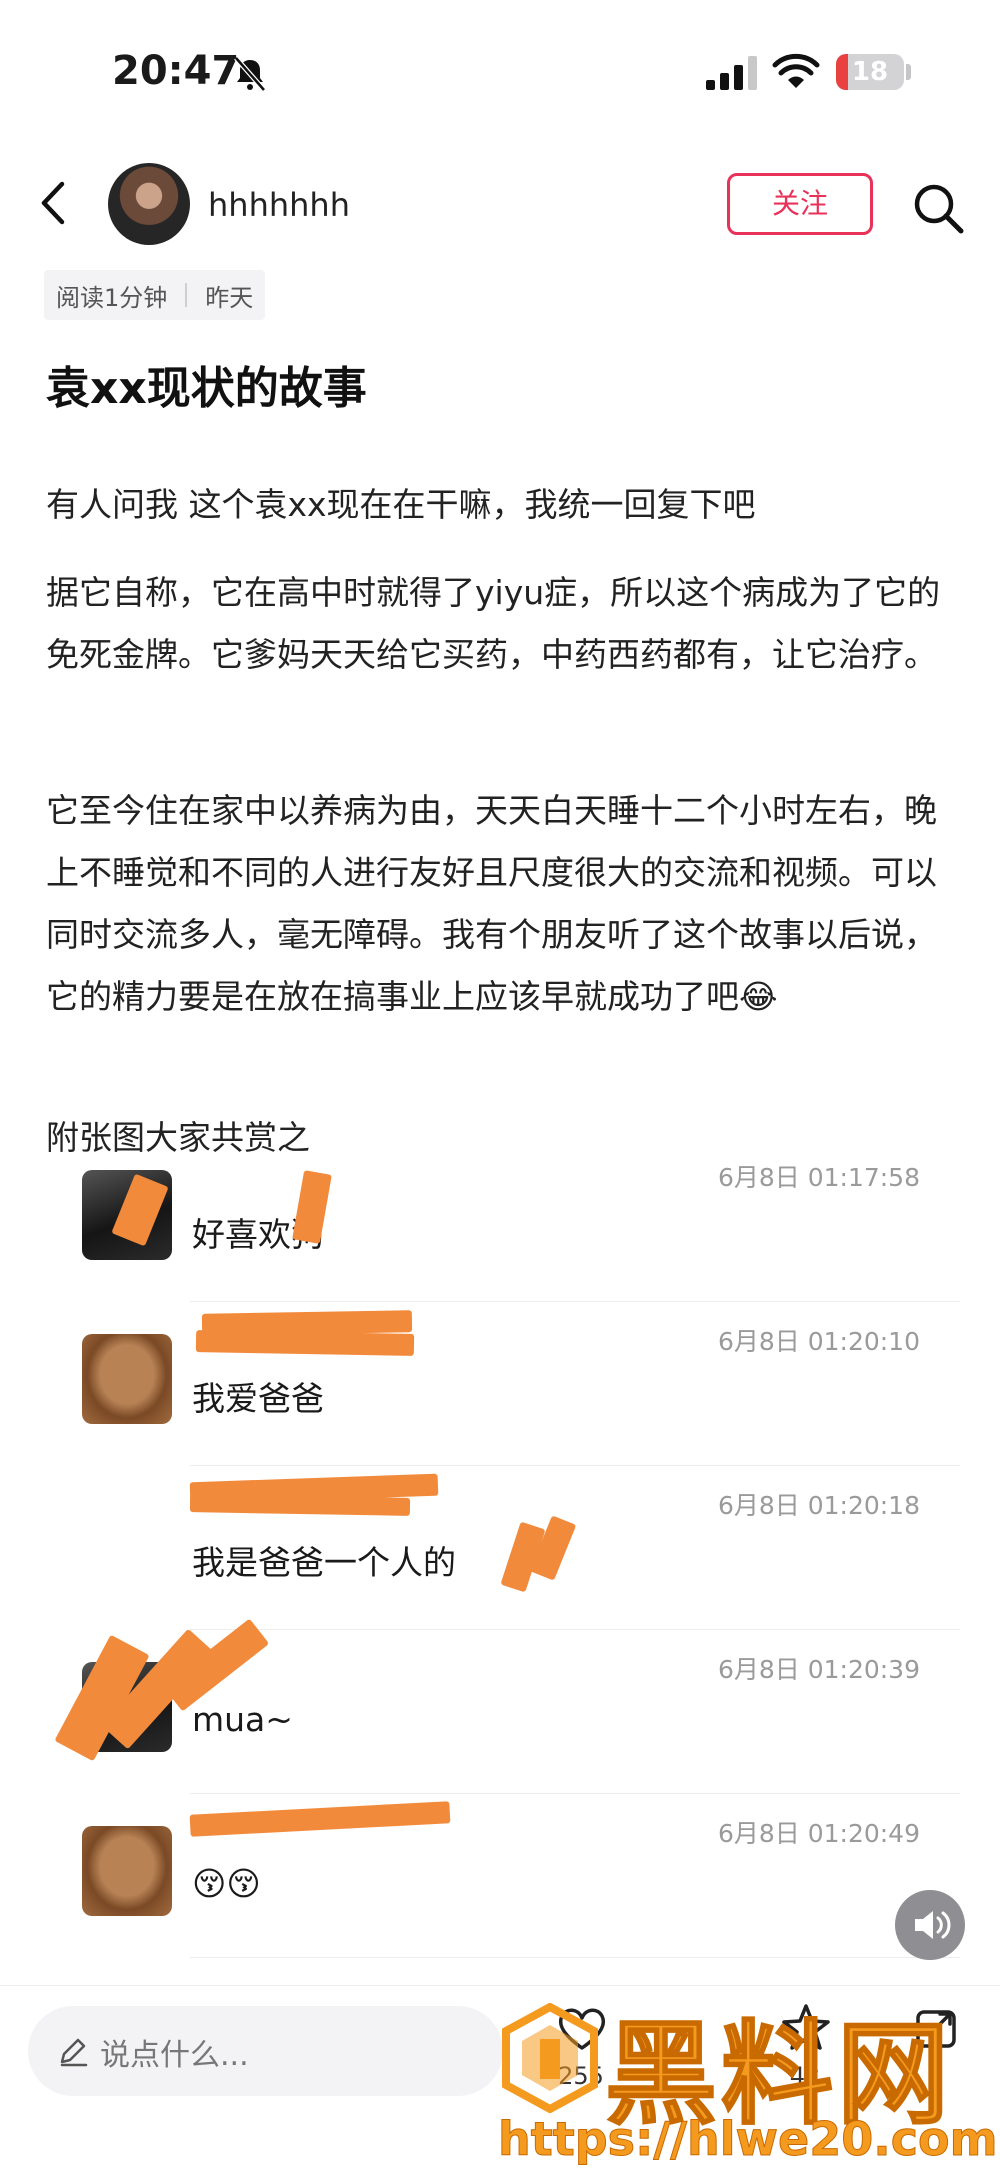 The image size is (1000, 2173). What do you see at coordinates (112, 297) in the screenshot?
I see `read-time: 阅读1分钟` at bounding box center [112, 297].